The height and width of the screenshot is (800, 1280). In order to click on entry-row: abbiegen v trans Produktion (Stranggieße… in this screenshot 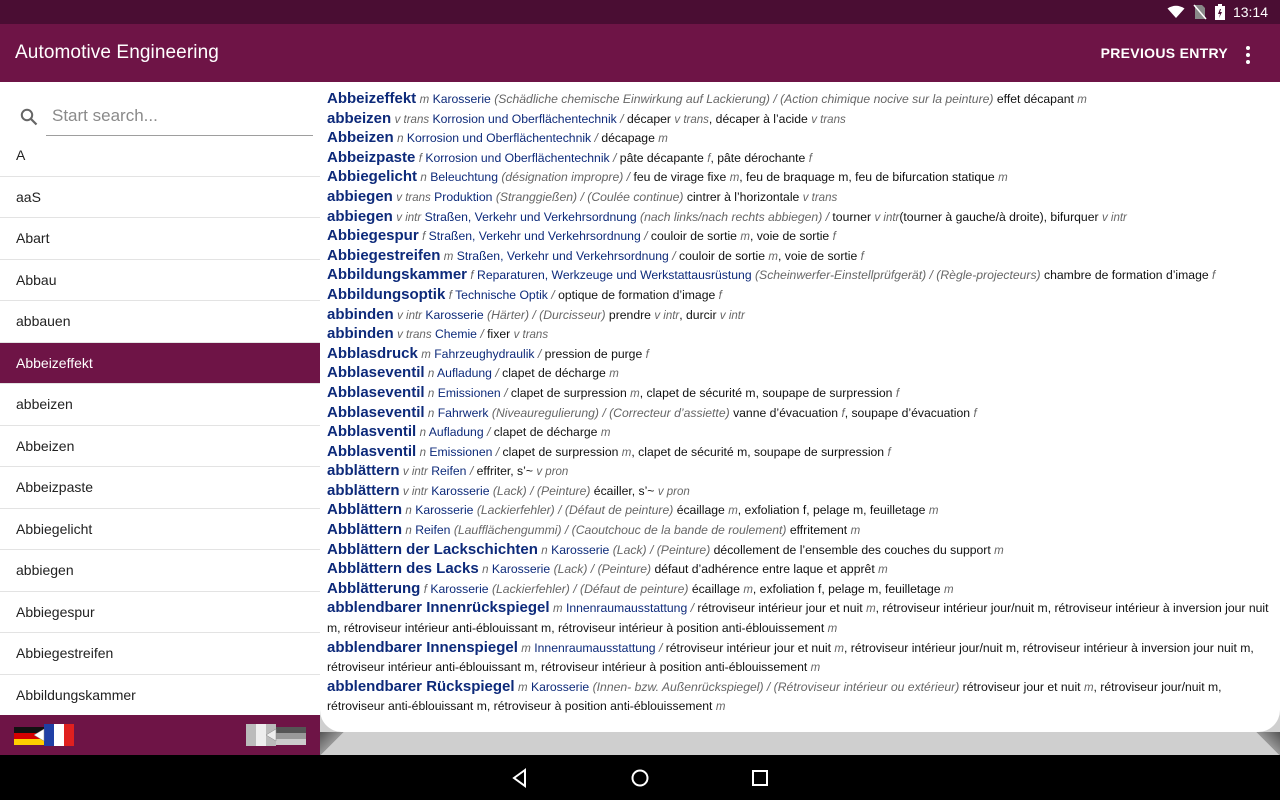, I will do `click(801, 198)`.